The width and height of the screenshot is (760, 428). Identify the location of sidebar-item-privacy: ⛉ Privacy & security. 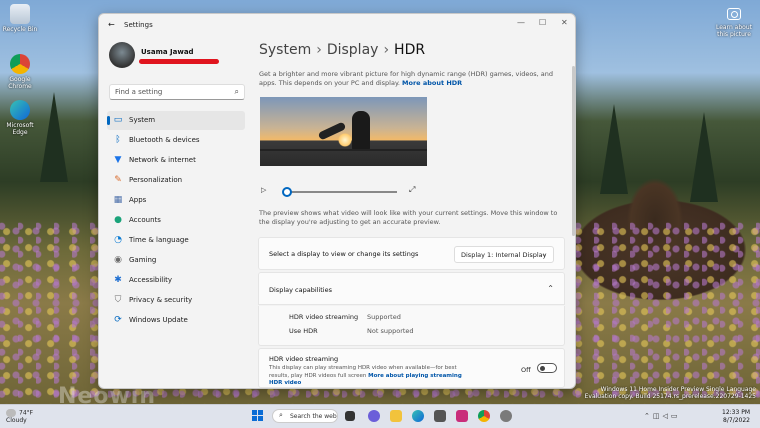
(176, 300).